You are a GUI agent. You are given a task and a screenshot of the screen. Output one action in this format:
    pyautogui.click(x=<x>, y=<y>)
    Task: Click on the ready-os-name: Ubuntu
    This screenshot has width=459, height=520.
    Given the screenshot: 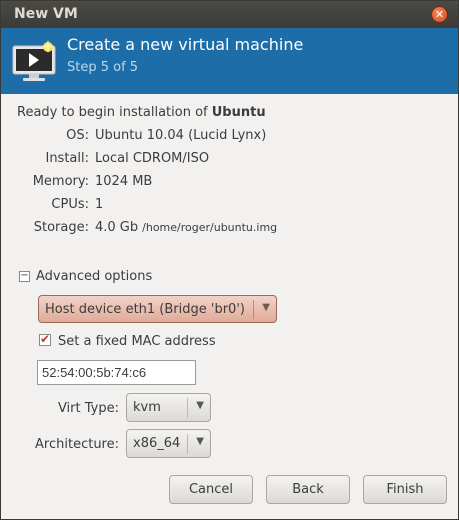 What is the action you would take?
    pyautogui.click(x=238, y=112)
    